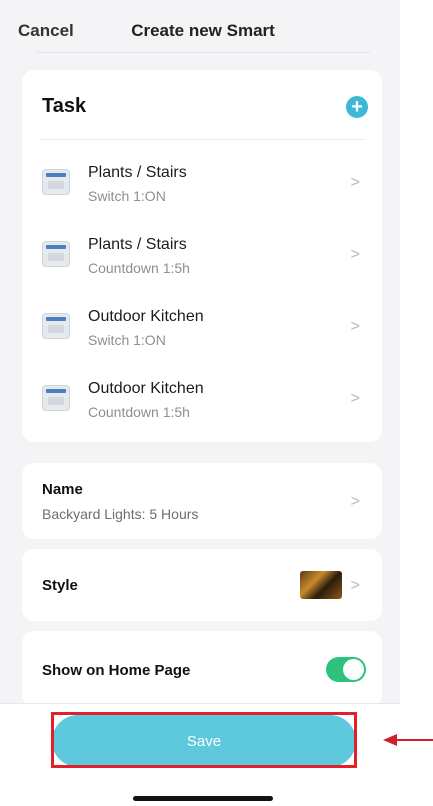 The image size is (433, 806). I want to click on name-row: Name Backyard Lights: 5 Hours >, so click(202, 501).